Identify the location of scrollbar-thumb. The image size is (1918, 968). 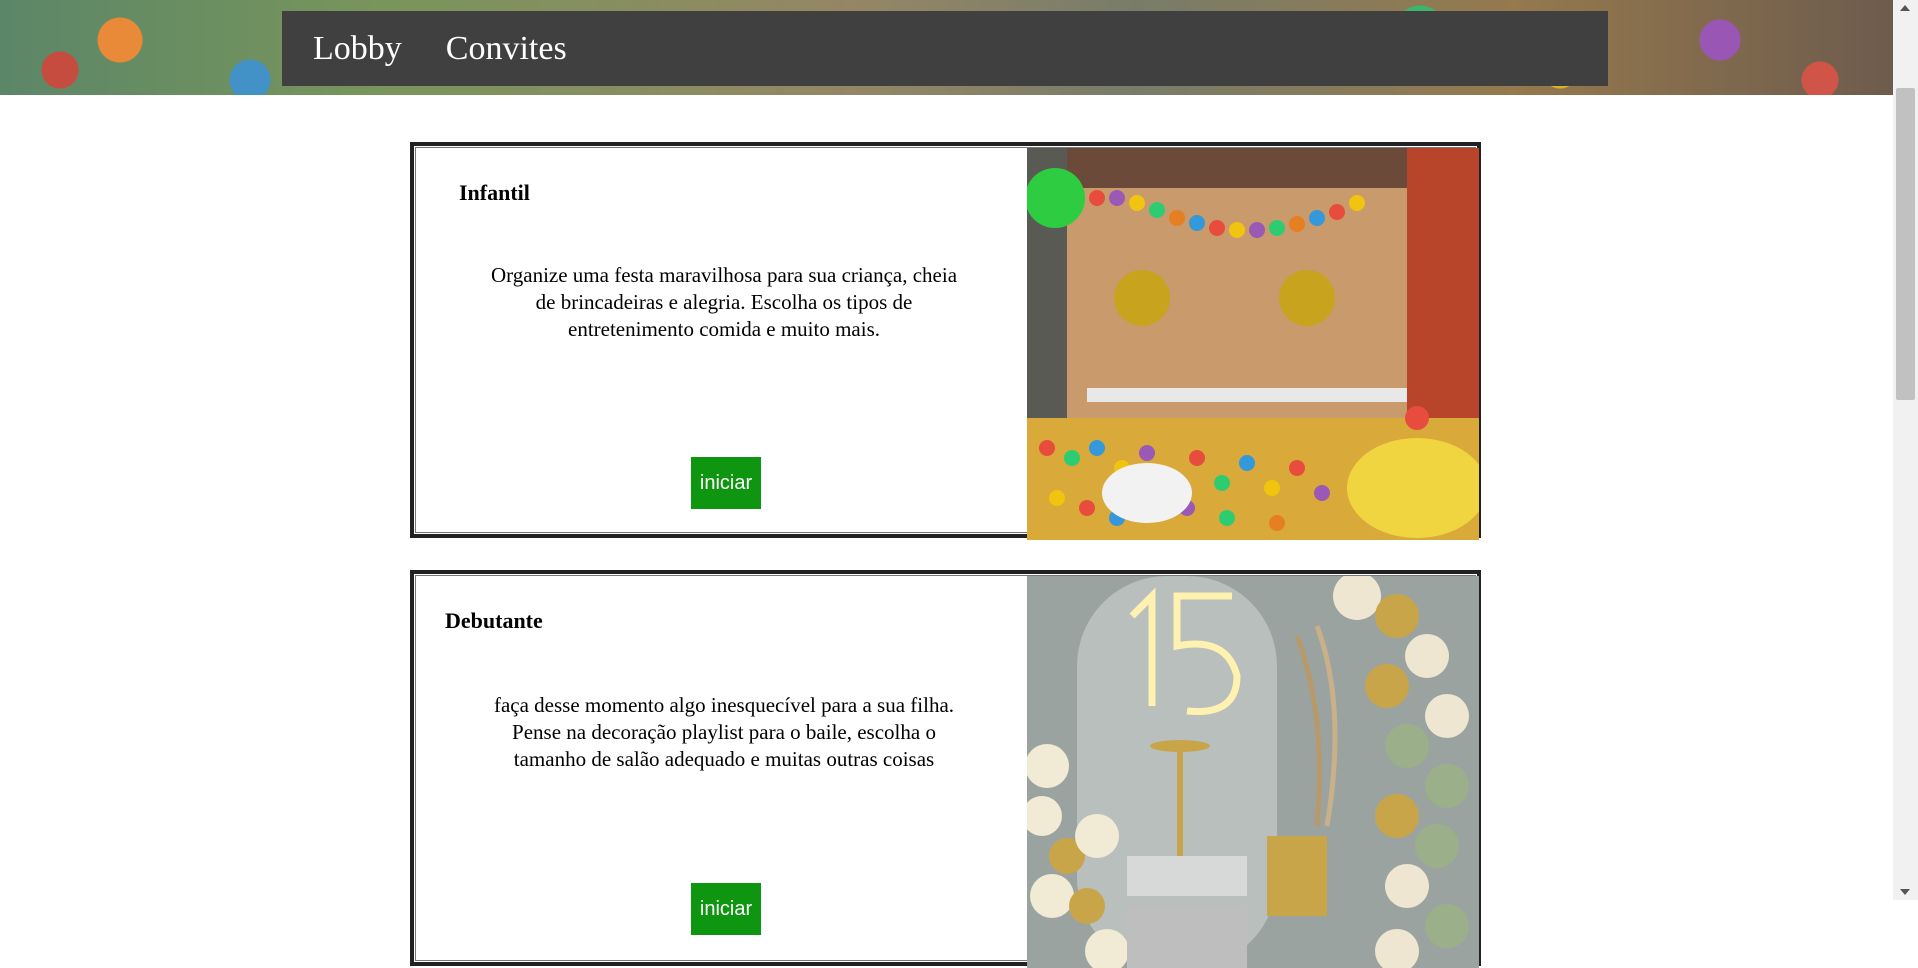
(1905, 244).